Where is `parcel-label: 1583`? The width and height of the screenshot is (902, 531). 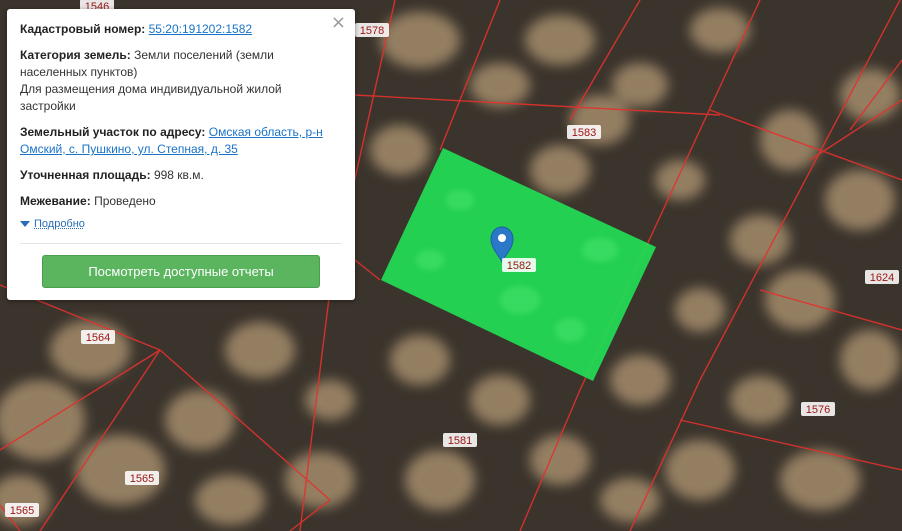
parcel-label: 1583 is located at coordinates (584, 133).